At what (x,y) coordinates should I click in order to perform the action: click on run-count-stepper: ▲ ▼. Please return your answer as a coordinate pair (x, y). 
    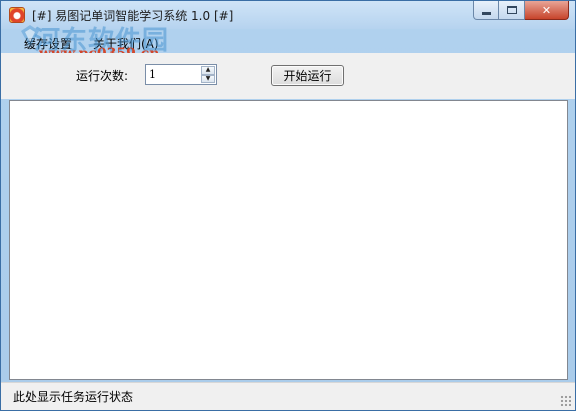
    Looking at the image, I should click on (181, 74).